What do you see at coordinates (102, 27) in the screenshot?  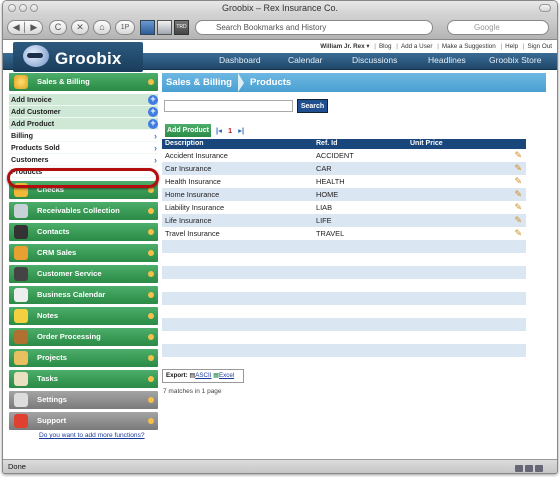 I see `home-icon: ⌂` at bounding box center [102, 27].